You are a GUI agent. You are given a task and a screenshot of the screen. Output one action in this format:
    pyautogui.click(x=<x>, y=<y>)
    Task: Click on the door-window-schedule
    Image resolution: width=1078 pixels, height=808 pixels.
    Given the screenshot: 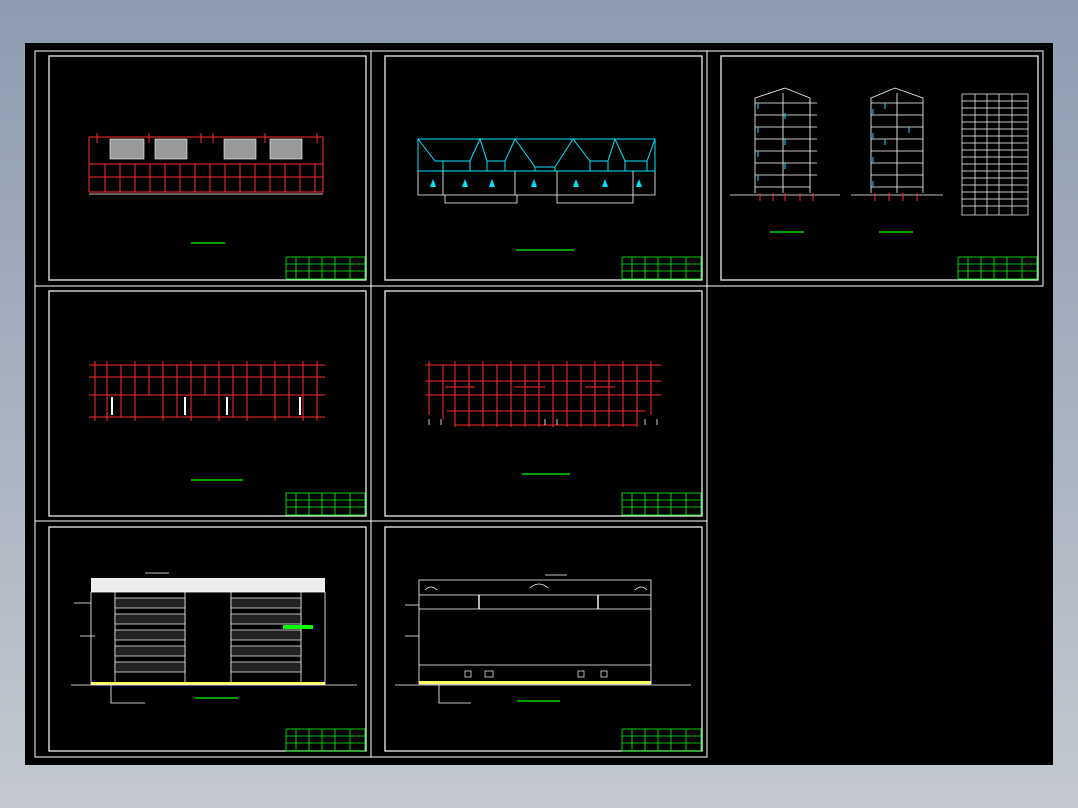 What is the action you would take?
    pyautogui.click(x=995, y=154)
    